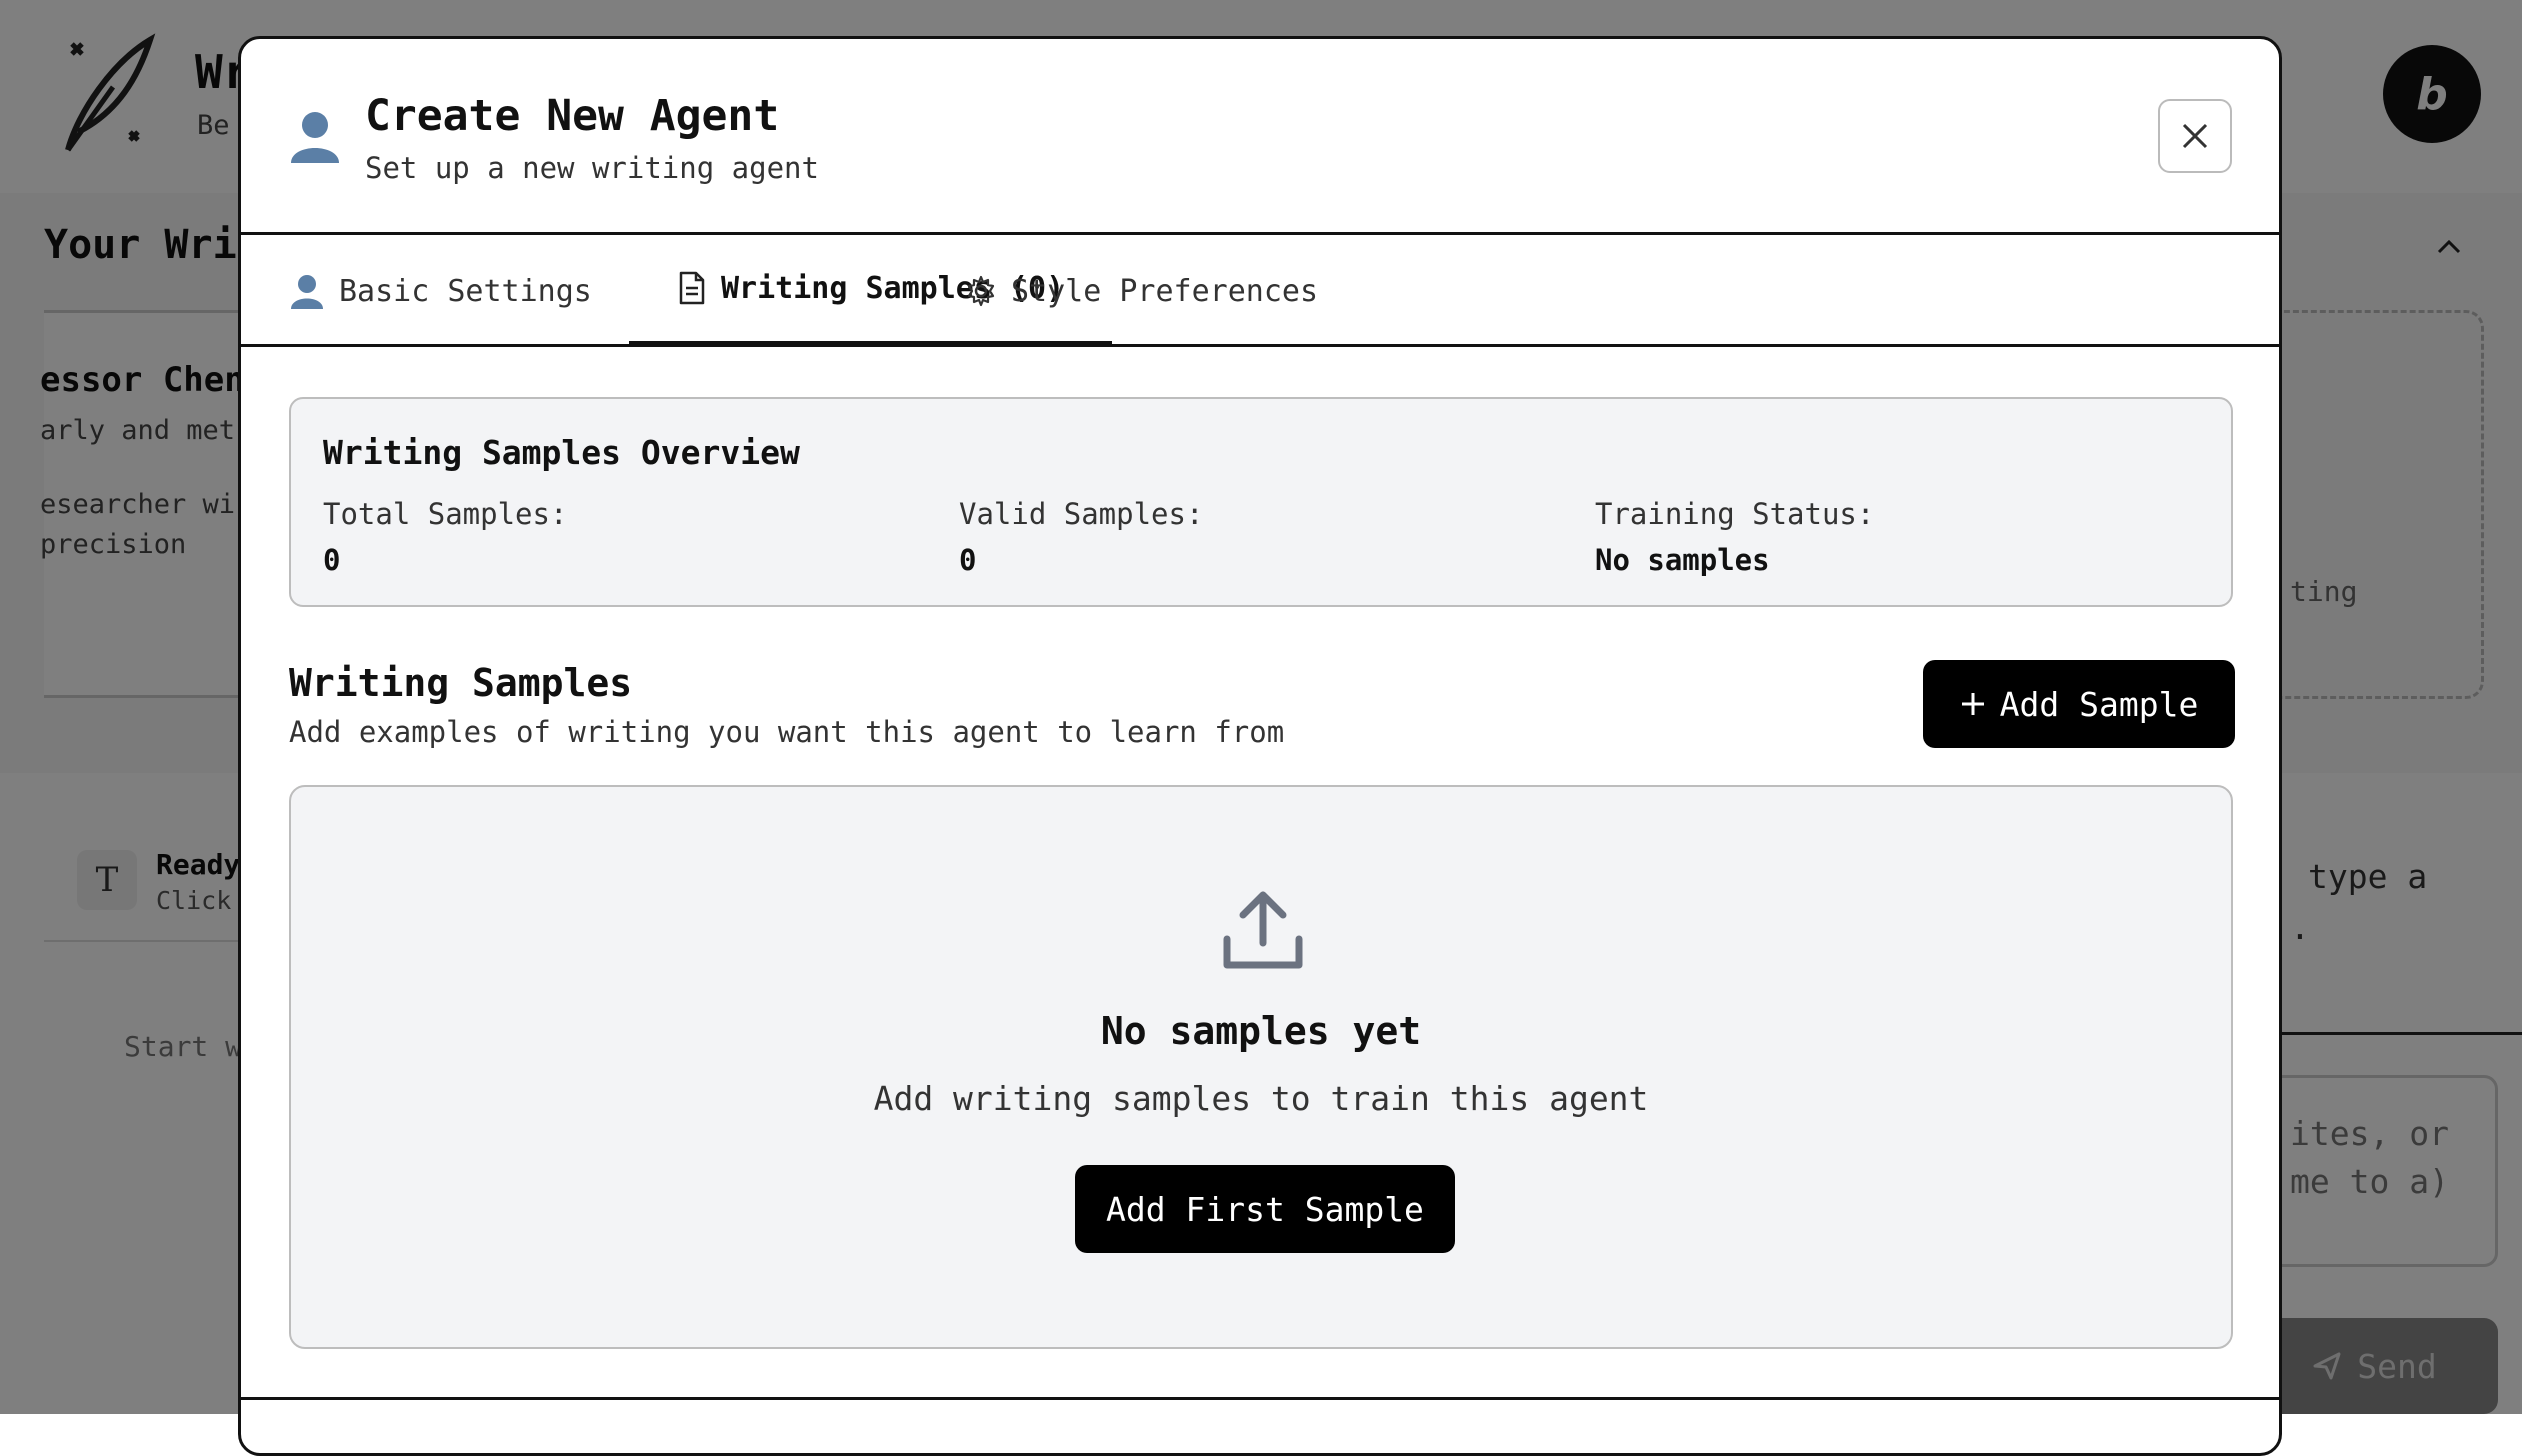 The image size is (2522, 1456). I want to click on tab-label: Basic Settings, so click(465, 291).